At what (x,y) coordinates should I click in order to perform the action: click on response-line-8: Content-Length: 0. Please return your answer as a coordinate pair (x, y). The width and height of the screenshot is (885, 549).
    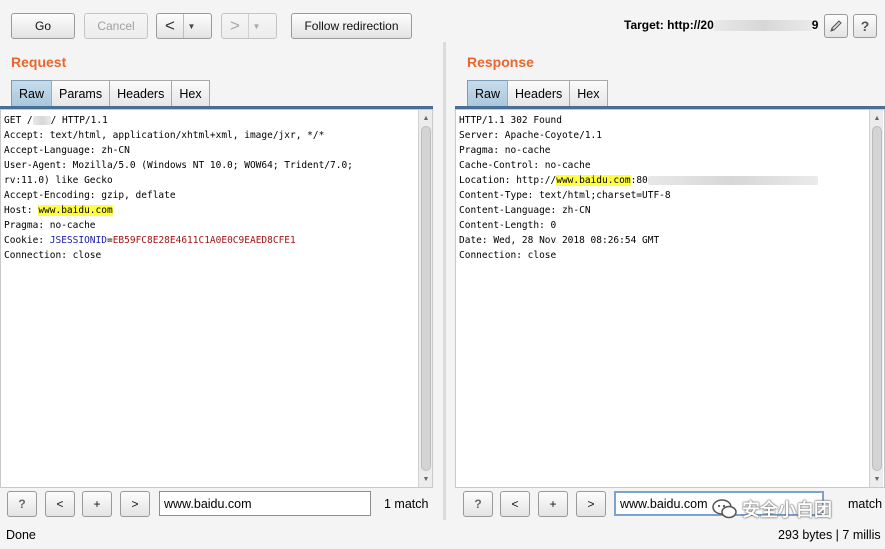
    Looking at the image, I should click on (508, 225).